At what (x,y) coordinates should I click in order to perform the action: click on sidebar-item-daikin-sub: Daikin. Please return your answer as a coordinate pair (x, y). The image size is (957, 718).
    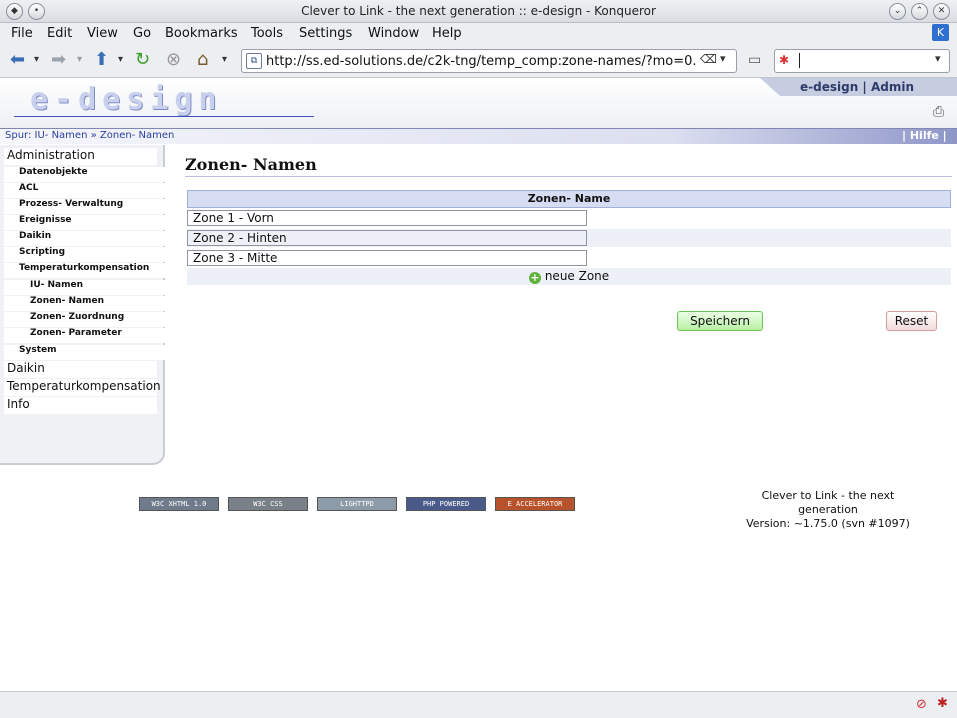
    Looking at the image, I should click on (86, 238).